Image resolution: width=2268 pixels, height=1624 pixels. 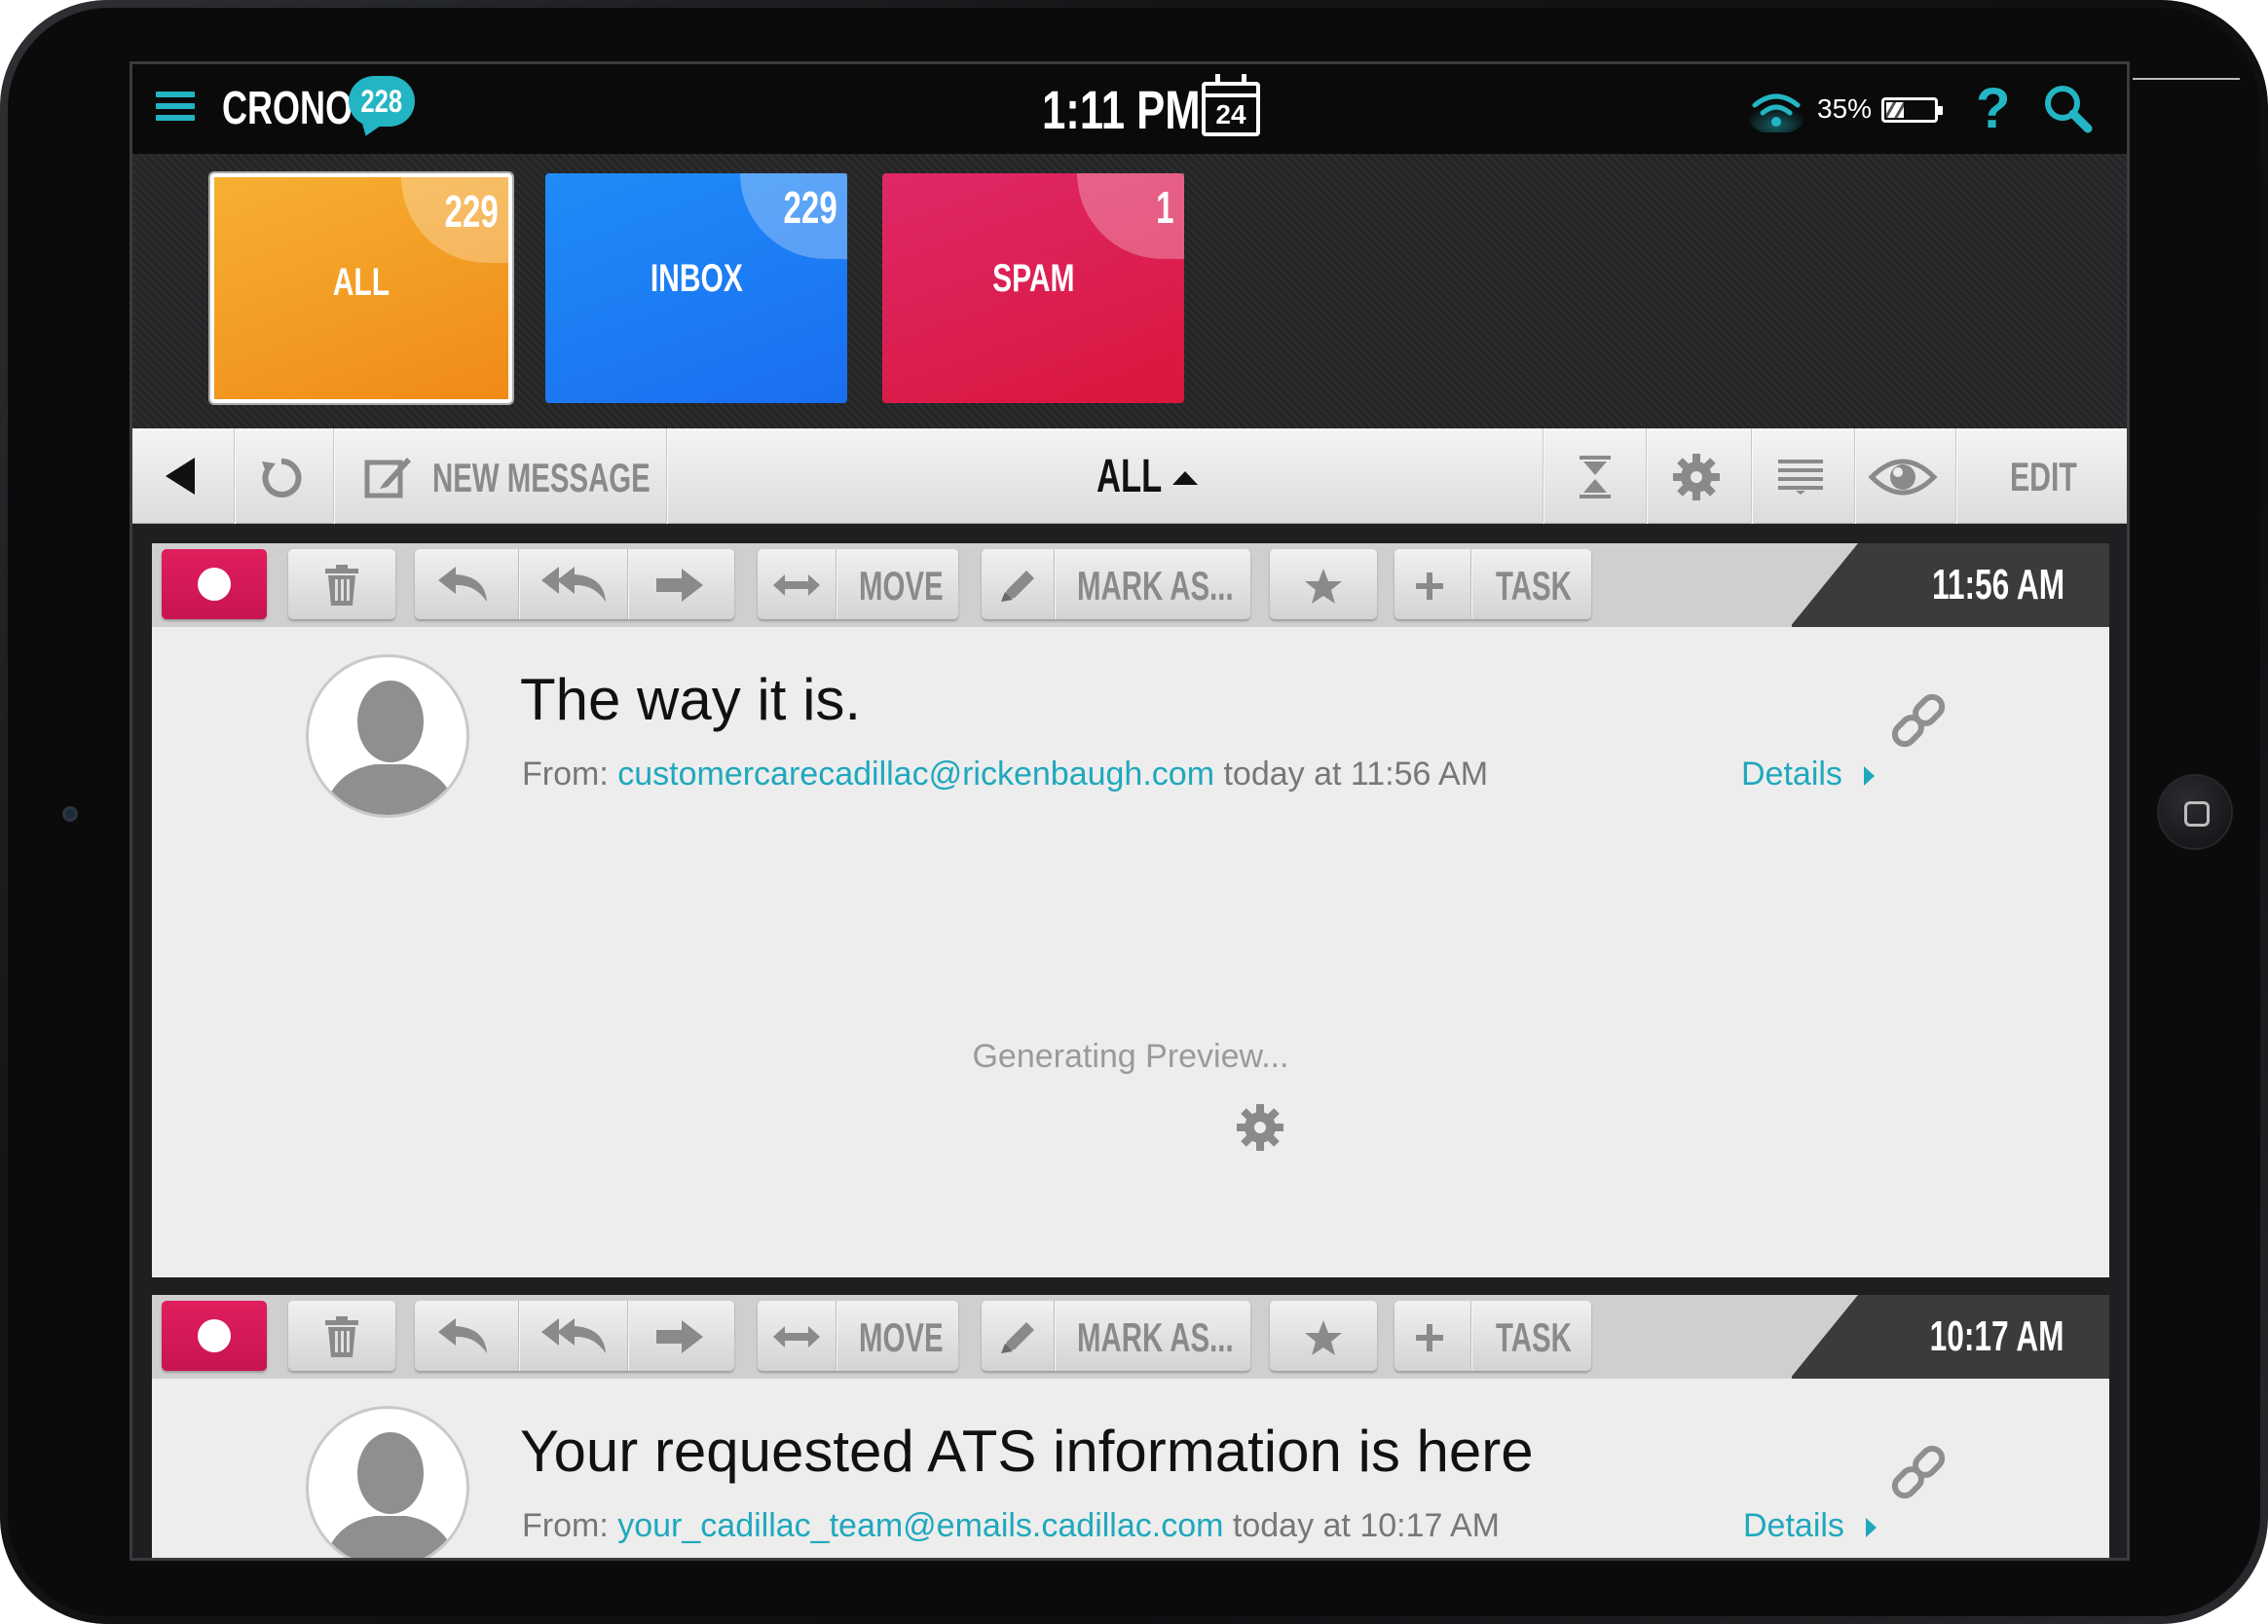 I want to click on folder-selector: ALL, so click(x=1129, y=476).